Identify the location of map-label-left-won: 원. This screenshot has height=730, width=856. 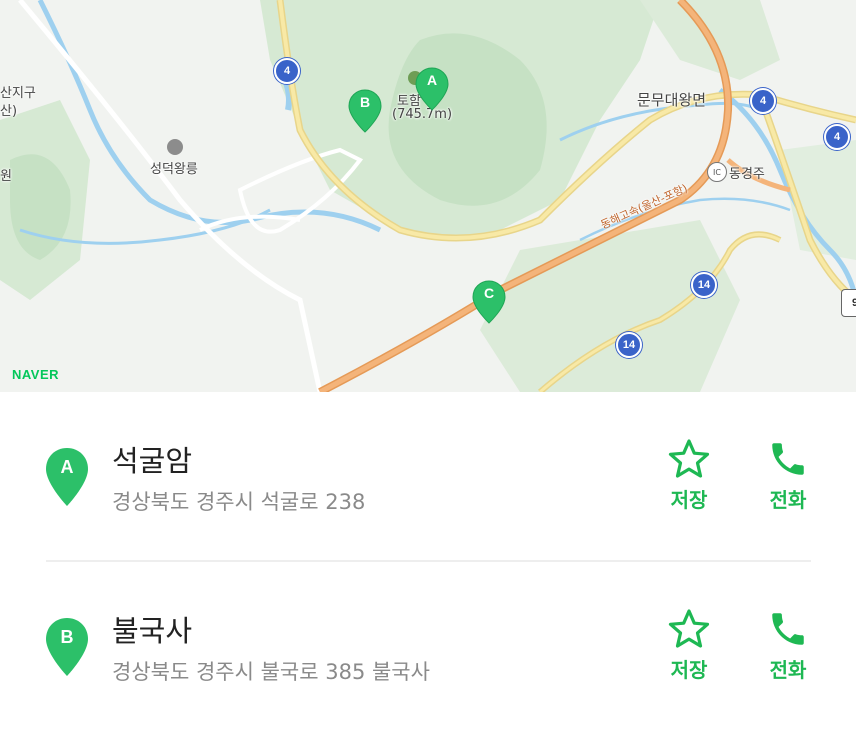
(6, 176).